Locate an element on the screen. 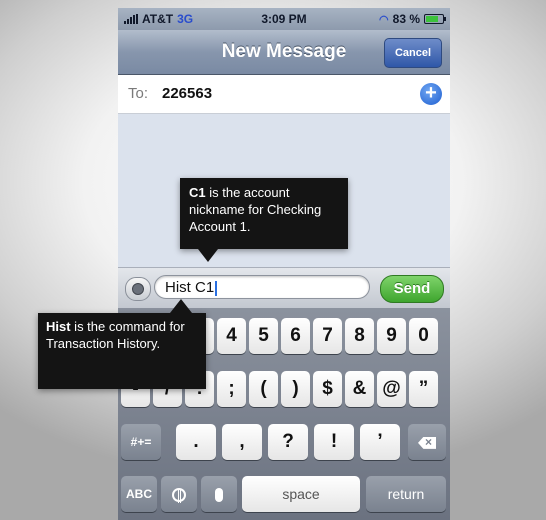 The image size is (546, 520). key-more-symbols: #+= is located at coordinates (141, 442).